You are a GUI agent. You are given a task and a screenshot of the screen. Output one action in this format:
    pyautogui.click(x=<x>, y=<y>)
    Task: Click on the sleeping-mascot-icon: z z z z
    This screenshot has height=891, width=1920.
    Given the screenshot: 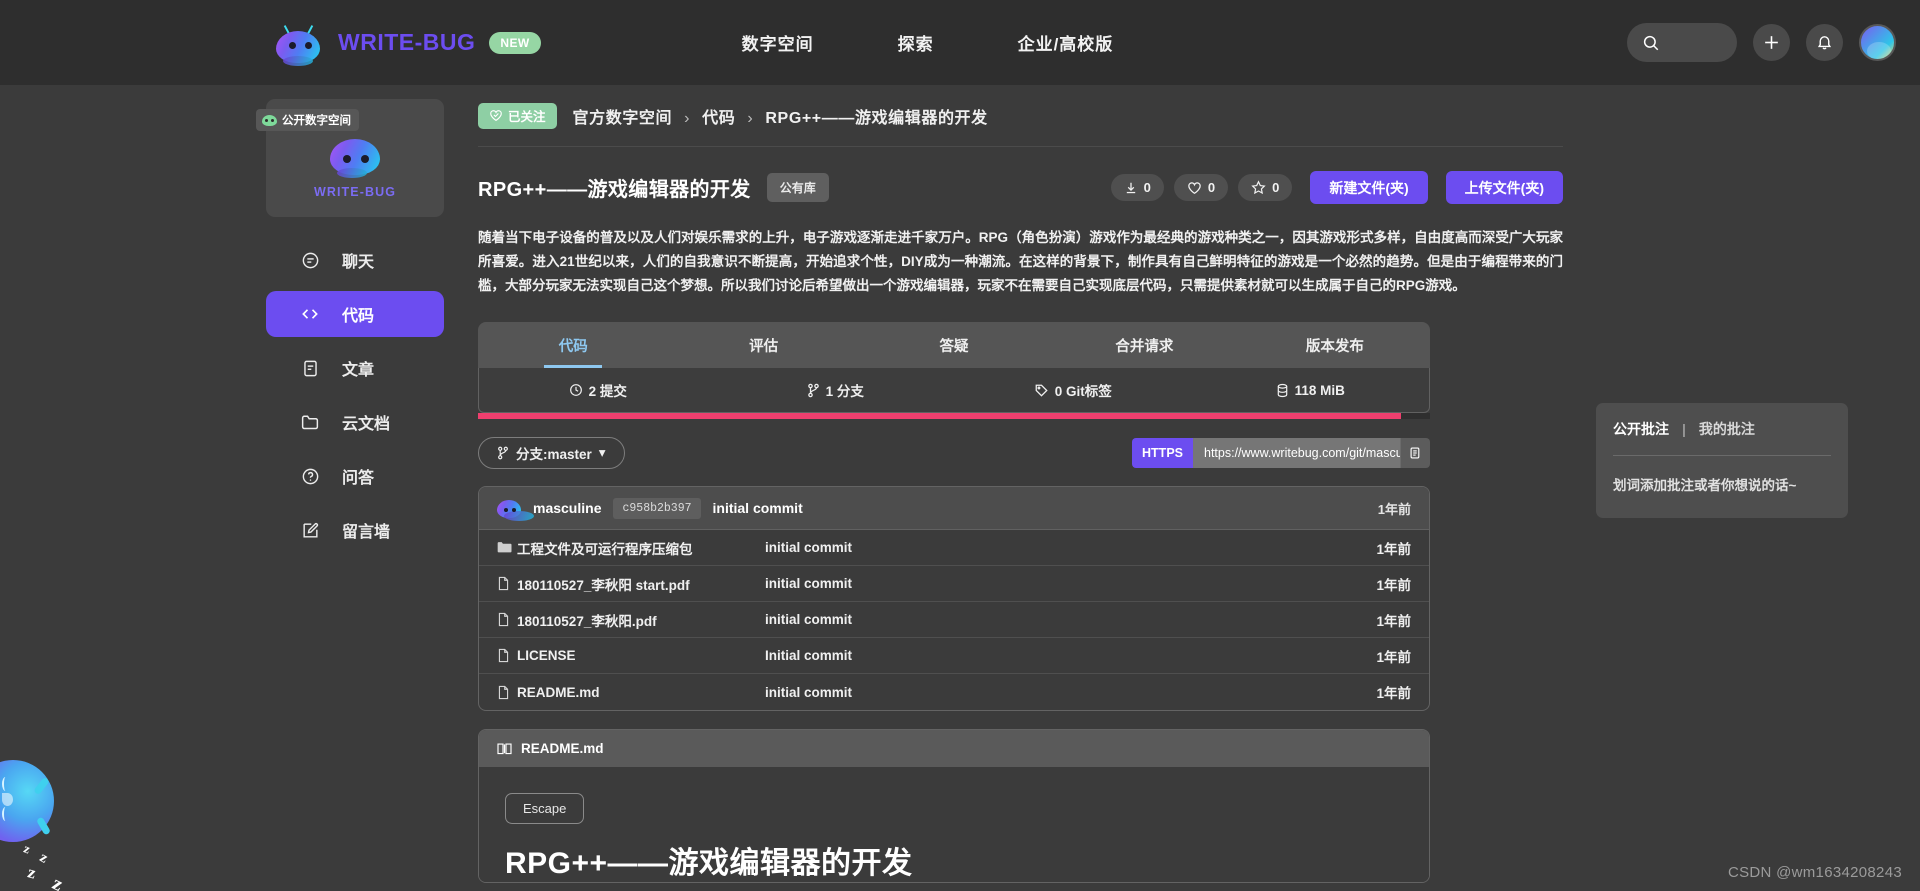 What is the action you would take?
    pyautogui.click(x=60, y=823)
    